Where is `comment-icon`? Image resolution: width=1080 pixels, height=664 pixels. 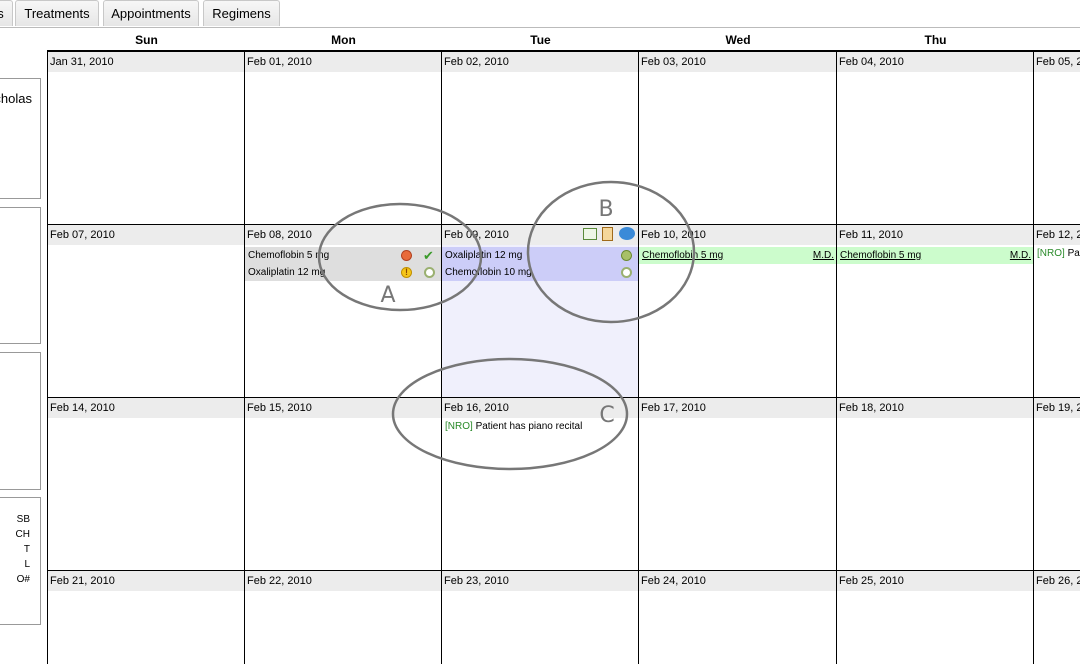 comment-icon is located at coordinates (627, 233).